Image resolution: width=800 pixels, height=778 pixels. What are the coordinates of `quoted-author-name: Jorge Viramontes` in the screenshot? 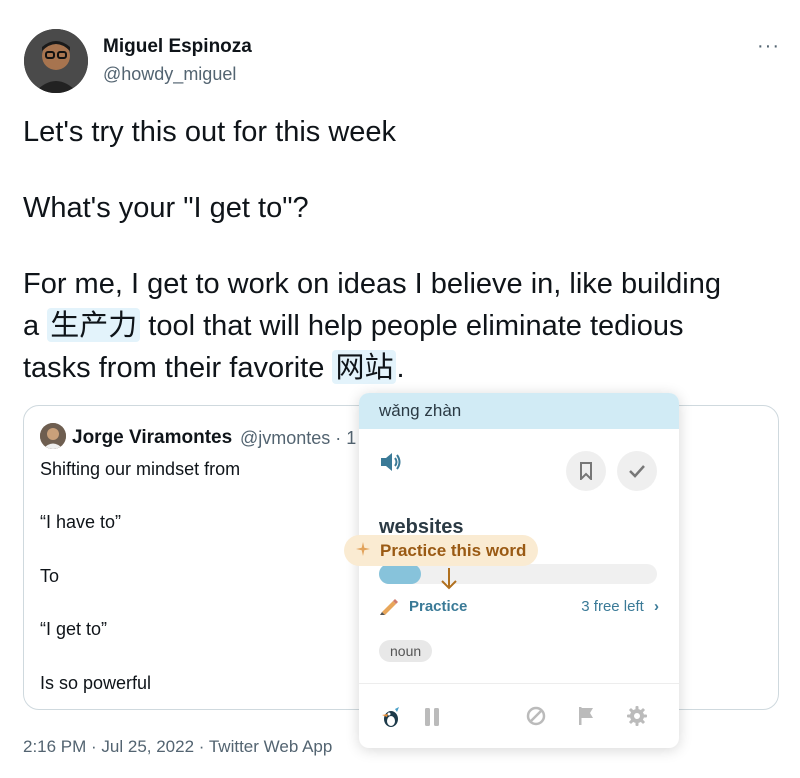 It's located at (152, 438).